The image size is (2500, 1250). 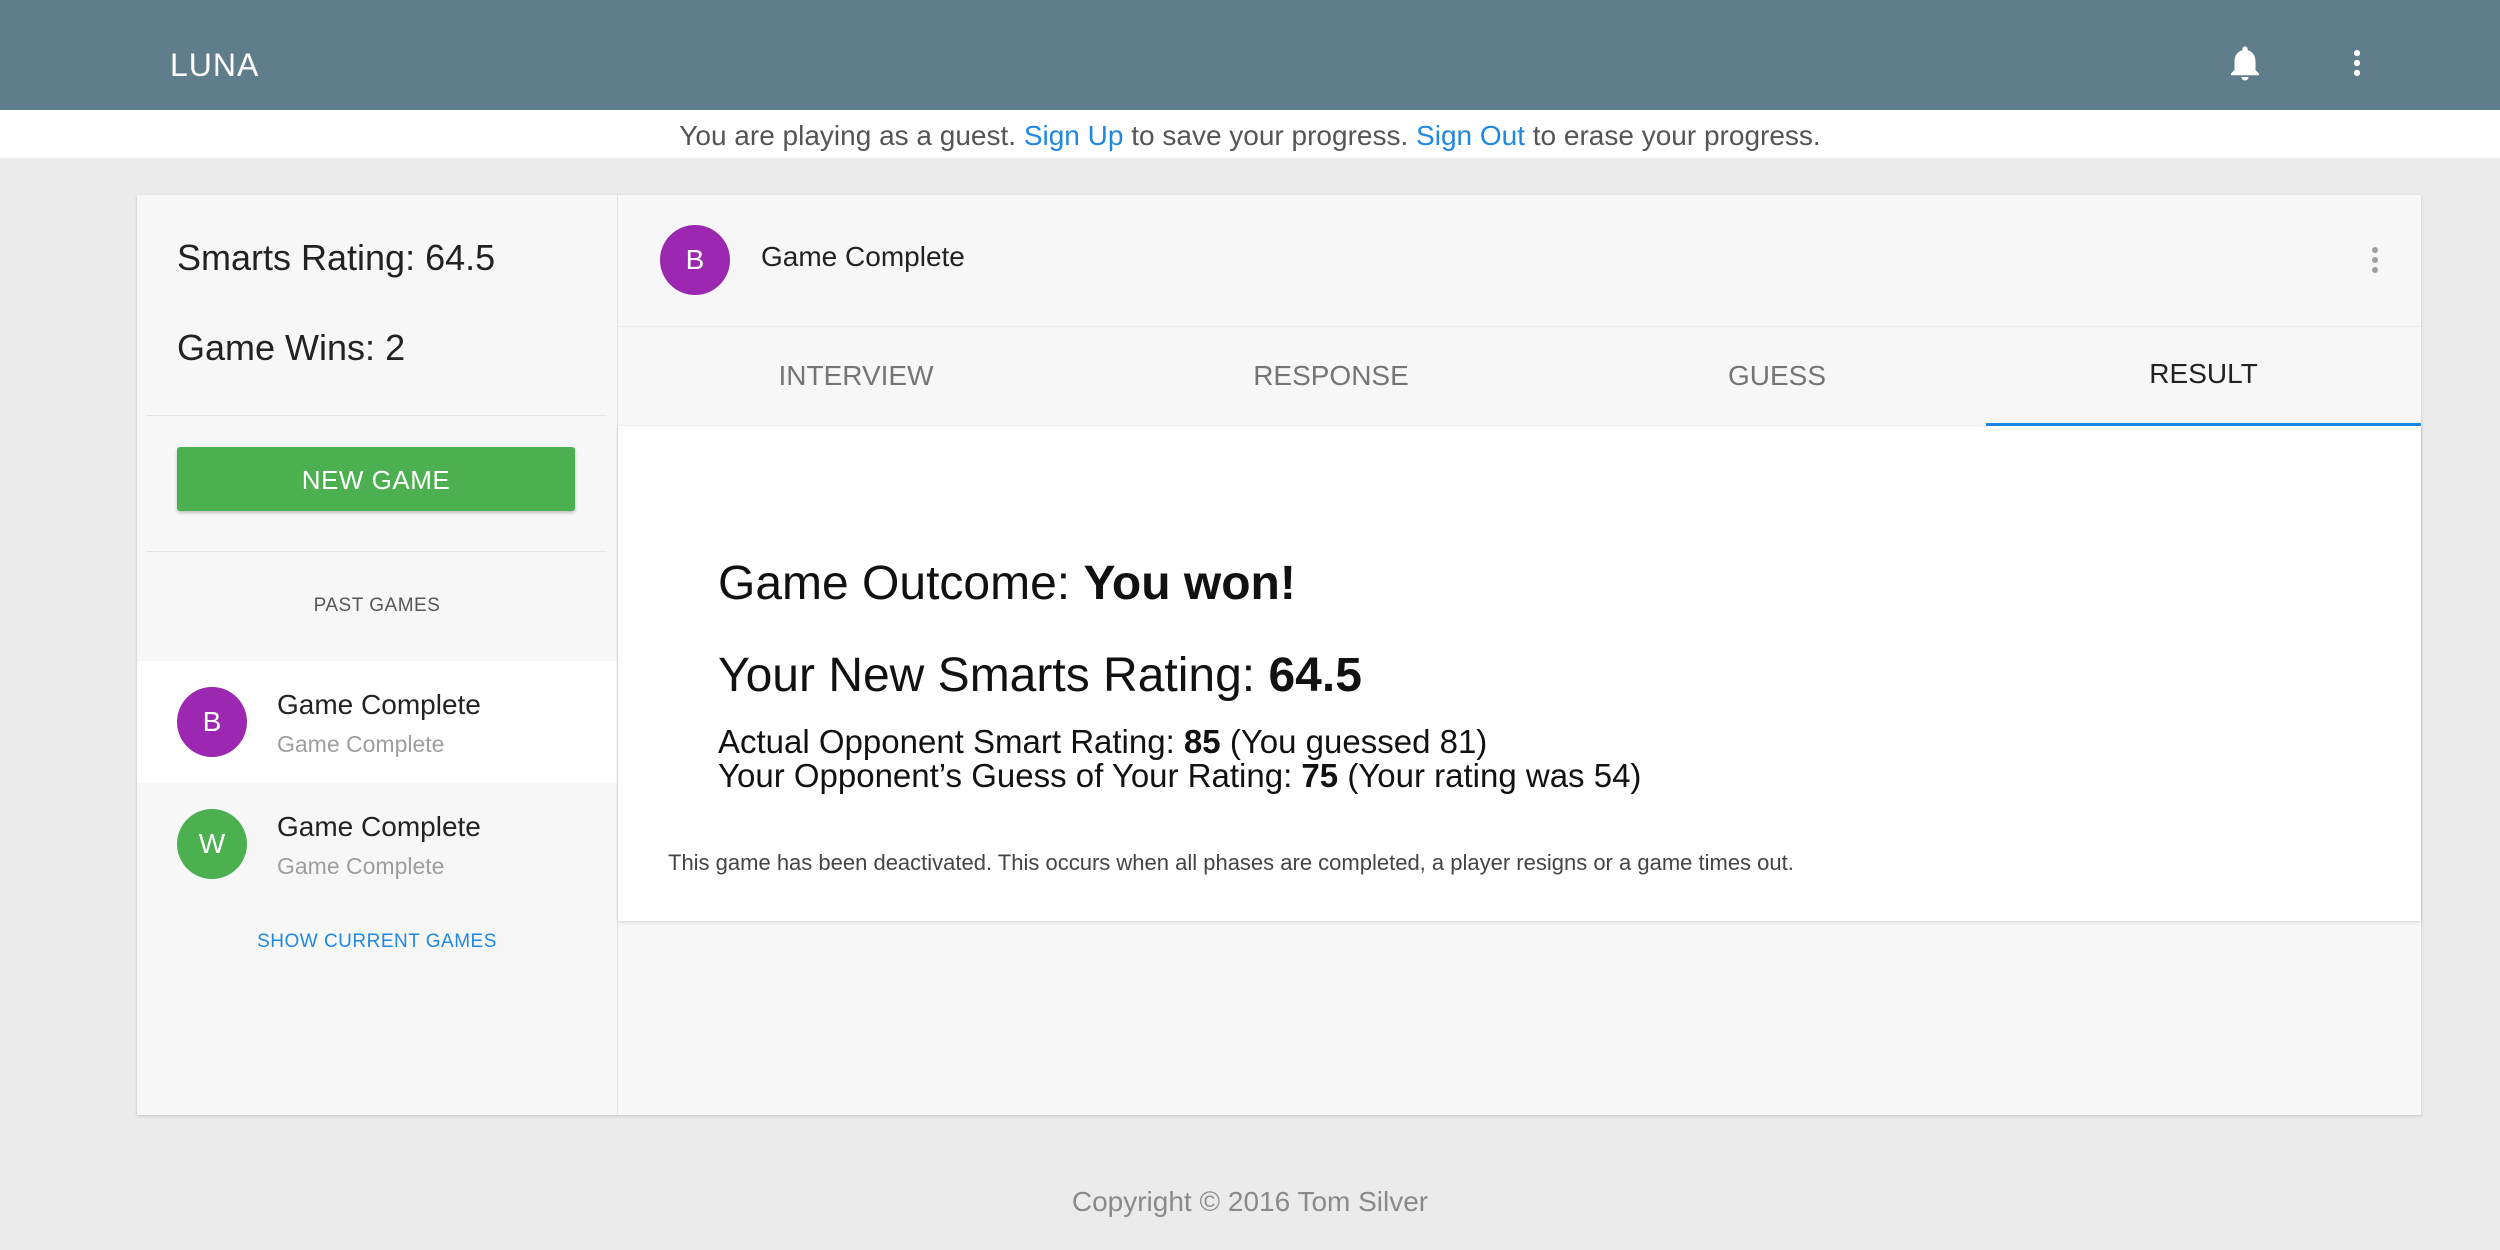 I want to click on banner-text: to save your progress., so click(x=1270, y=135).